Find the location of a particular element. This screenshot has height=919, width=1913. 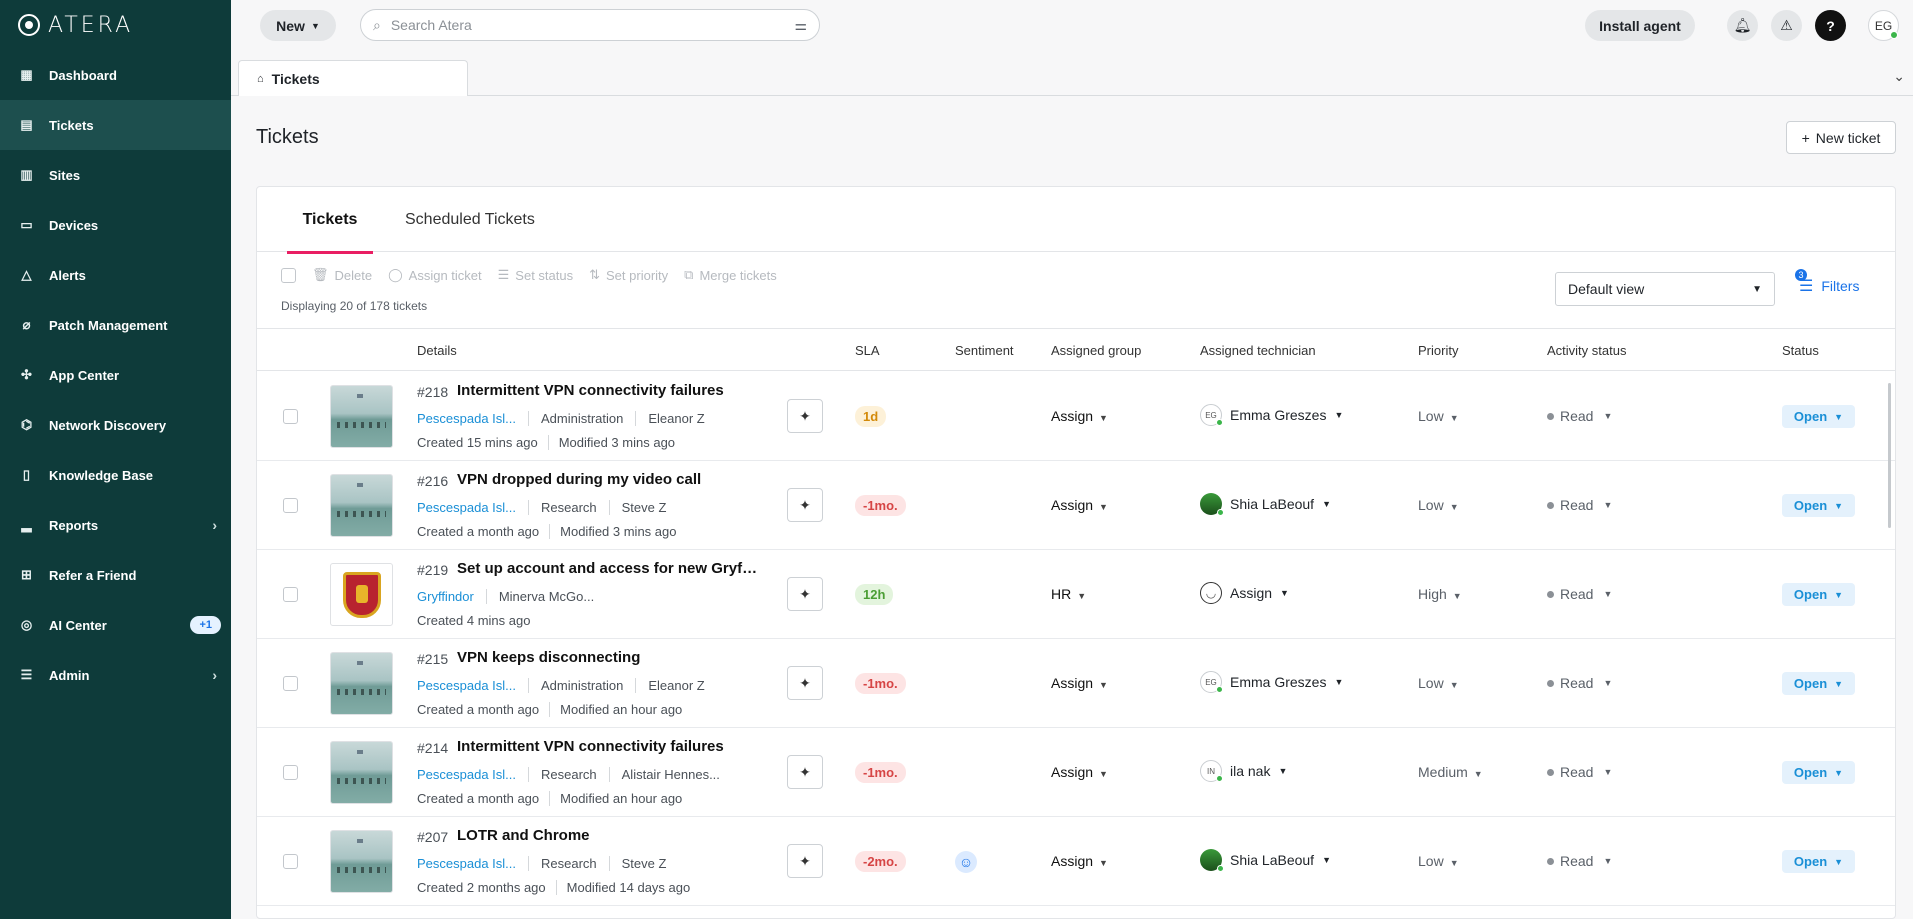

col-sla: SLA is located at coordinates (867, 350).